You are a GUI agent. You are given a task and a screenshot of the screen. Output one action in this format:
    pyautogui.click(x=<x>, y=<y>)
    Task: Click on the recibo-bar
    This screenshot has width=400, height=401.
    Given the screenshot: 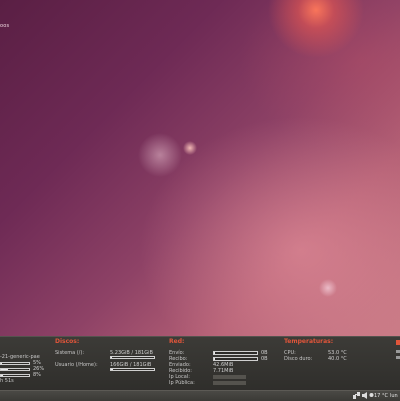 What is the action you would take?
    pyautogui.click(x=235, y=359)
    